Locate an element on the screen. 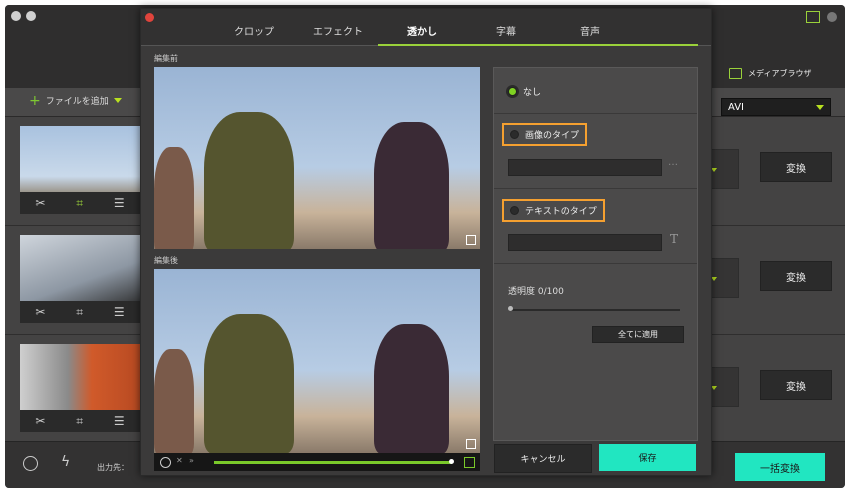  option-none: なし is located at coordinates (524, 91).